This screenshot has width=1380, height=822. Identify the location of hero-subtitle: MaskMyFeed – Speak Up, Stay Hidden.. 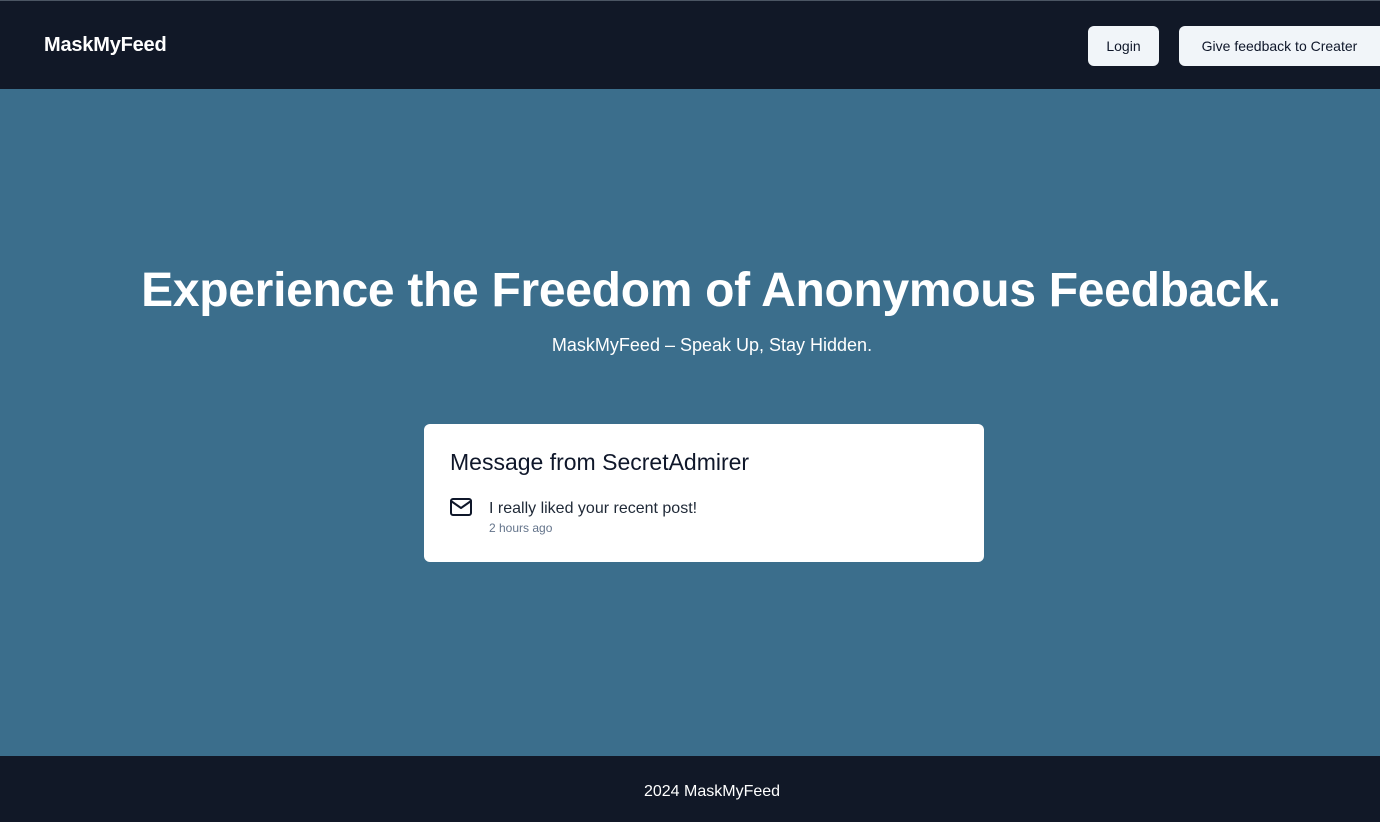
(712, 345).